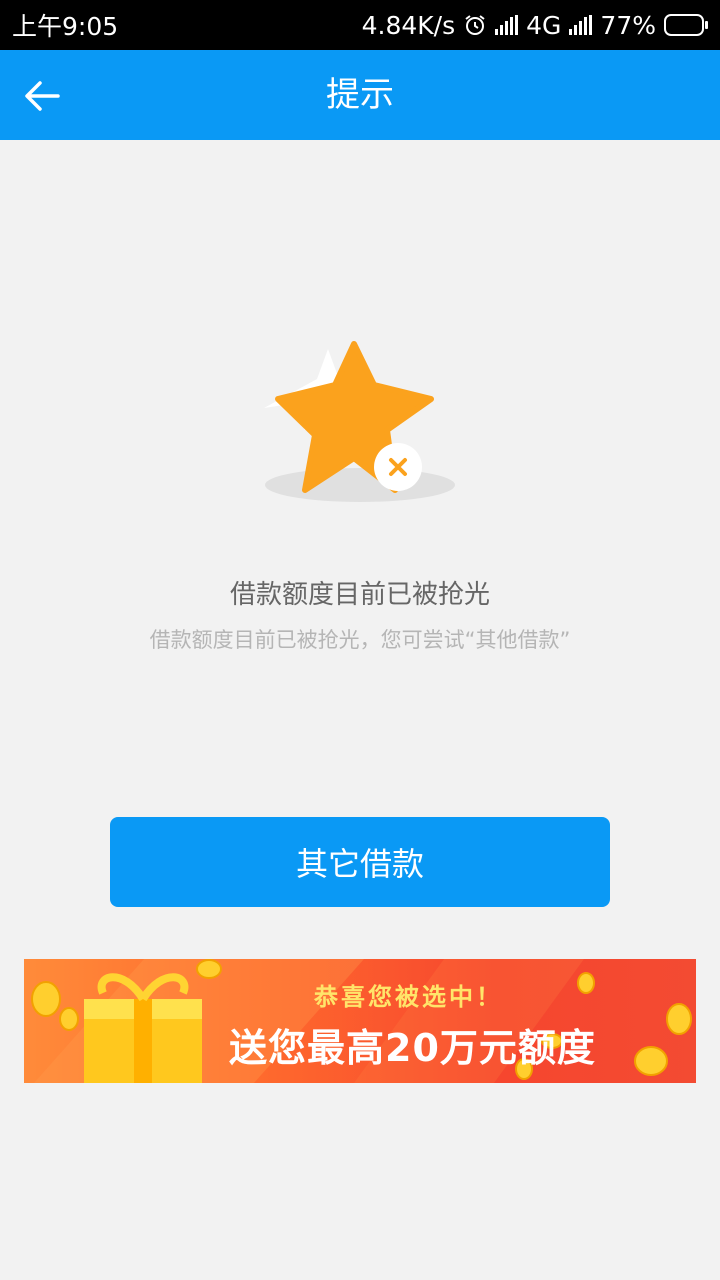  I want to click on battery-percent: 77%, so click(628, 25).